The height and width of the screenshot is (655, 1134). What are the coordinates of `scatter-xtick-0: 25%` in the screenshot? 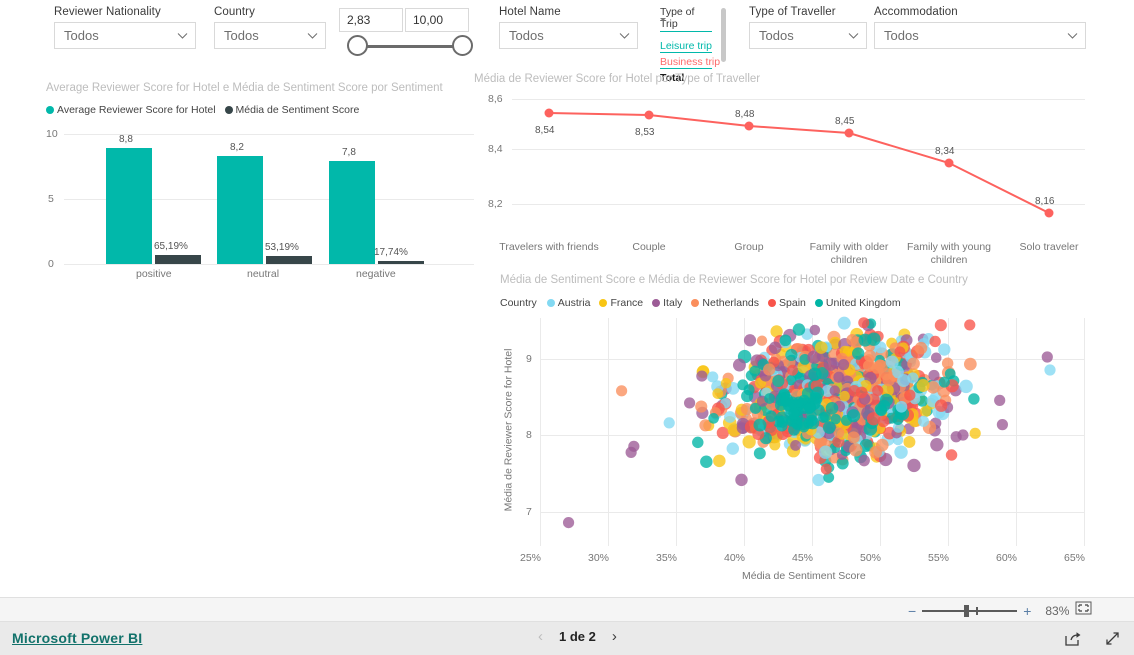 It's located at (531, 558).